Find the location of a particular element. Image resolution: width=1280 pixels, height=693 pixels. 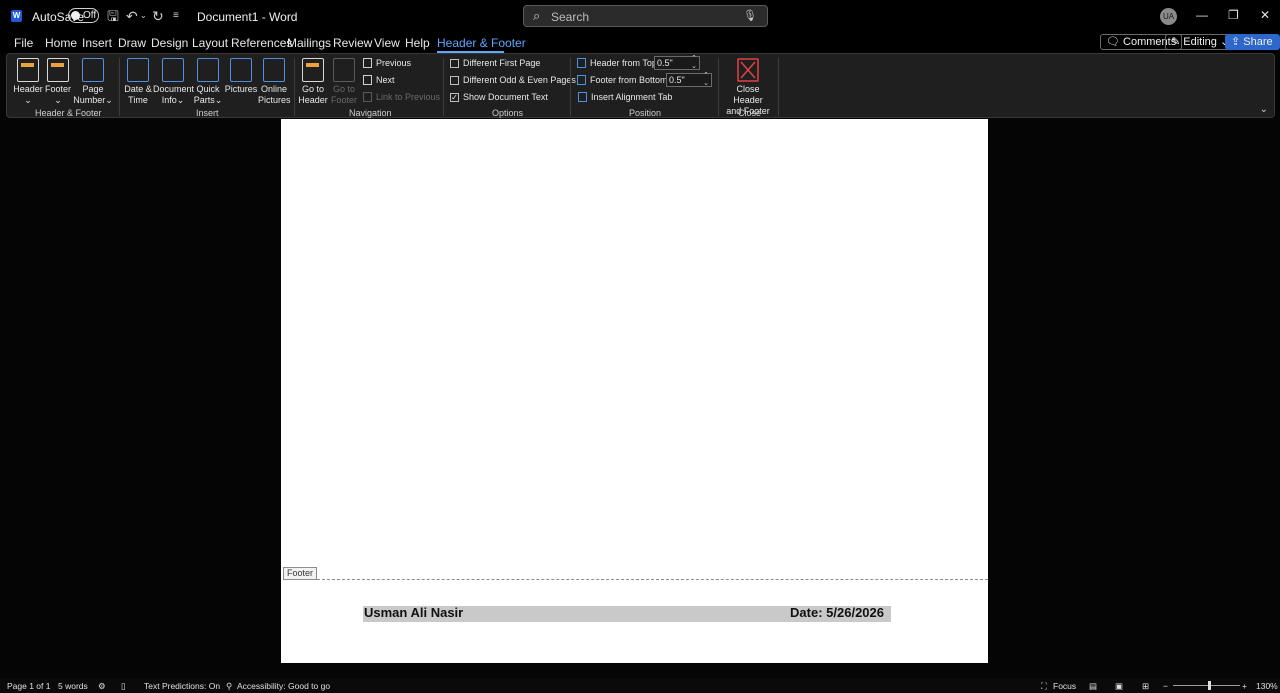

header-icon is located at coordinates (28, 70).